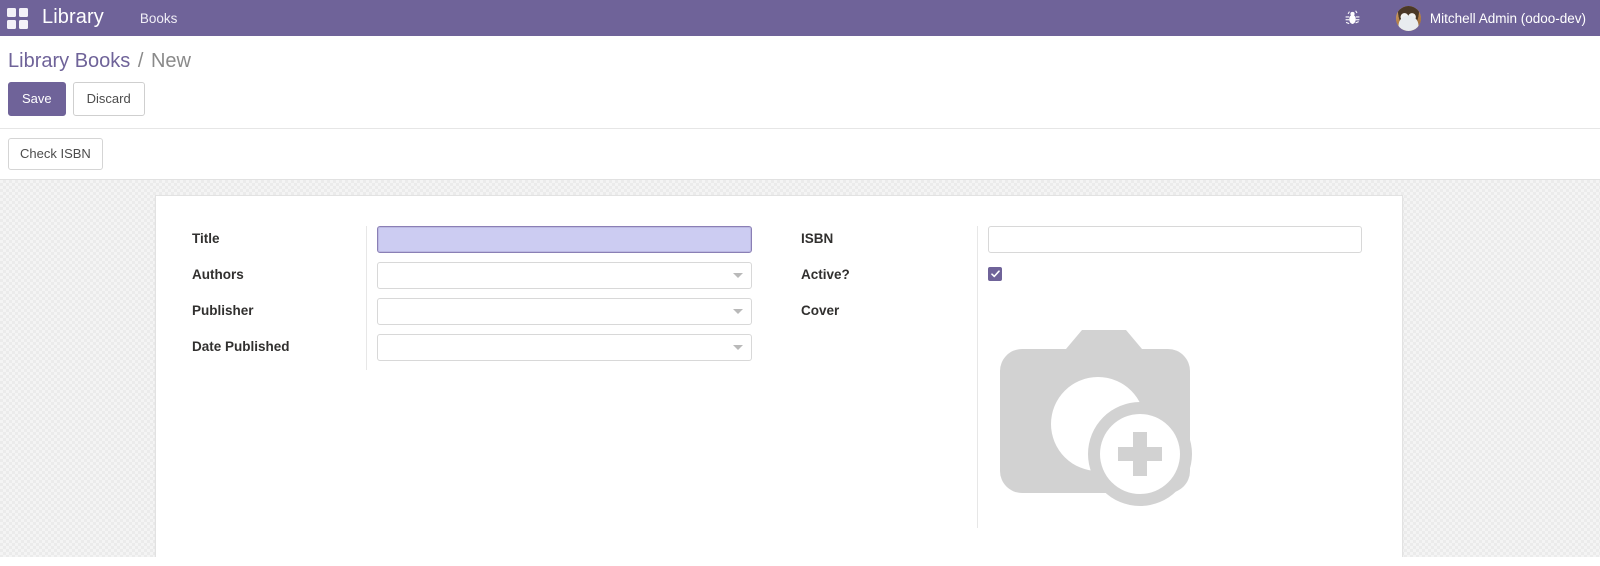 The height and width of the screenshot is (566, 1600). Describe the element at coordinates (820, 310) in the screenshot. I see `label-cover: Cover` at that location.